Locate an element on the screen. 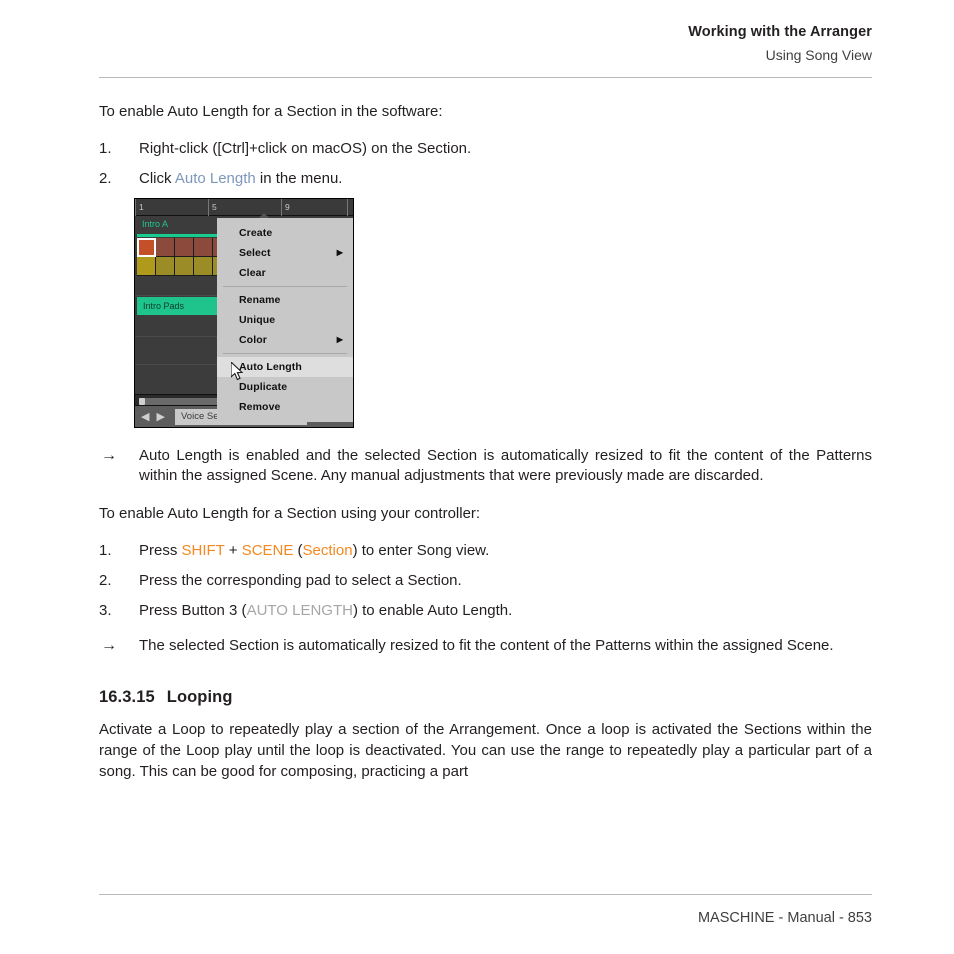 This screenshot has width=954, height=954. step-text: Press Button 3 ( is located at coordinates (193, 610).